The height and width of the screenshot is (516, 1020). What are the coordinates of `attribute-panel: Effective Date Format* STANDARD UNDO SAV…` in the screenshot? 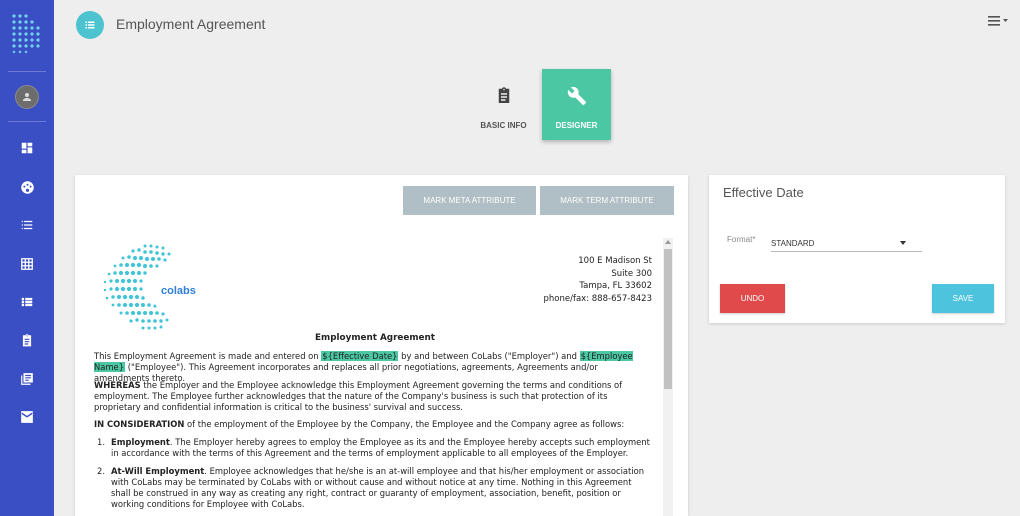 It's located at (857, 249).